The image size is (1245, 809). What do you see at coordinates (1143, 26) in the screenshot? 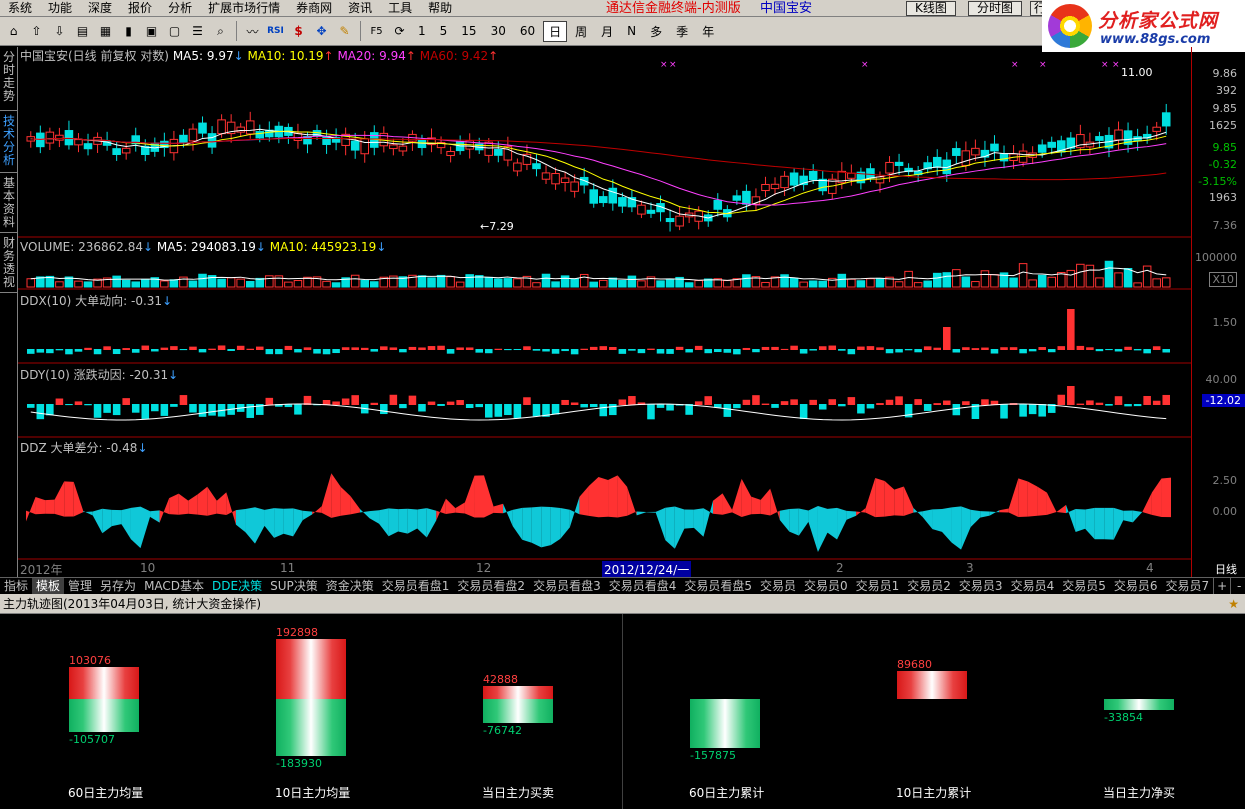
I see `logo: 分析家公式网 www.88gs.com` at bounding box center [1143, 26].